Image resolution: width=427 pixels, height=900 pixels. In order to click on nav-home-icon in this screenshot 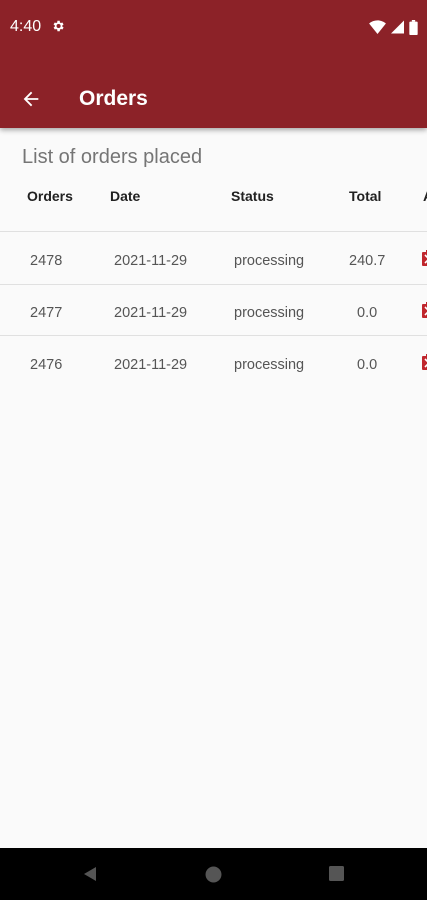, I will do `click(213, 874)`.